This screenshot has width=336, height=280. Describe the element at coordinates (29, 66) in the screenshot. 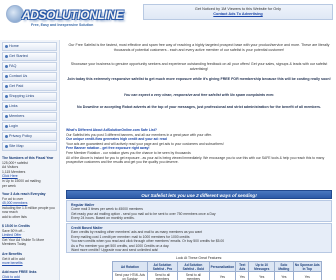

I see `sidebar-item-faq: FAQ` at that location.